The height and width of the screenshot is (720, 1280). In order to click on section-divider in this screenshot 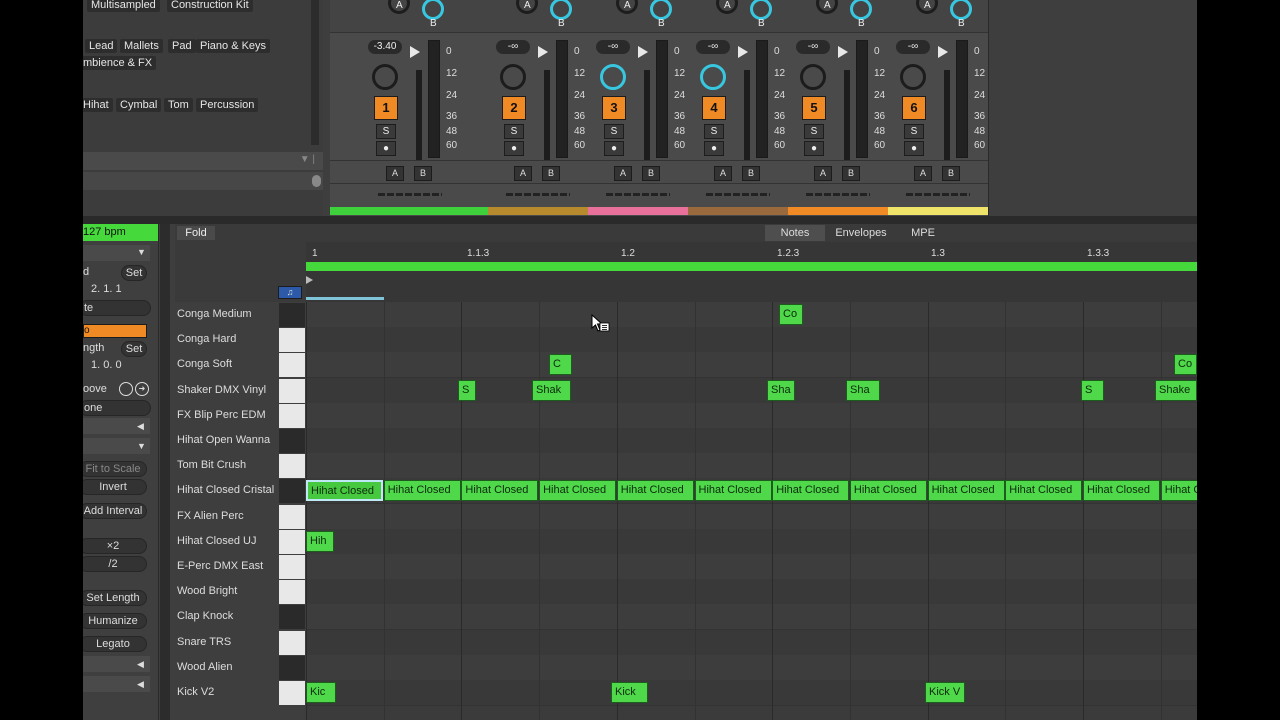, I will do `click(640, 220)`.